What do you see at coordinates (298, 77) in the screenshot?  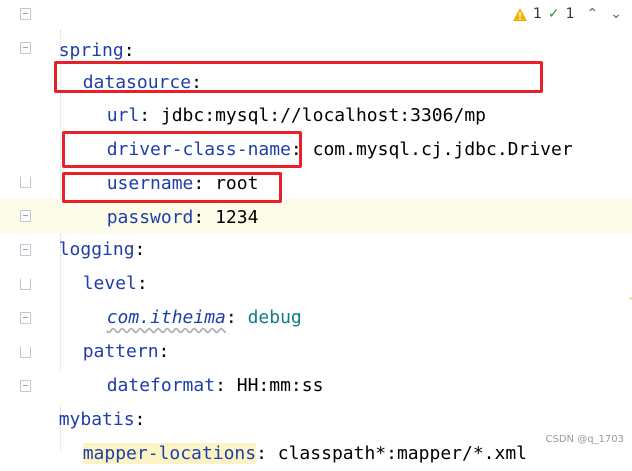 I see `annotation-box-url` at bounding box center [298, 77].